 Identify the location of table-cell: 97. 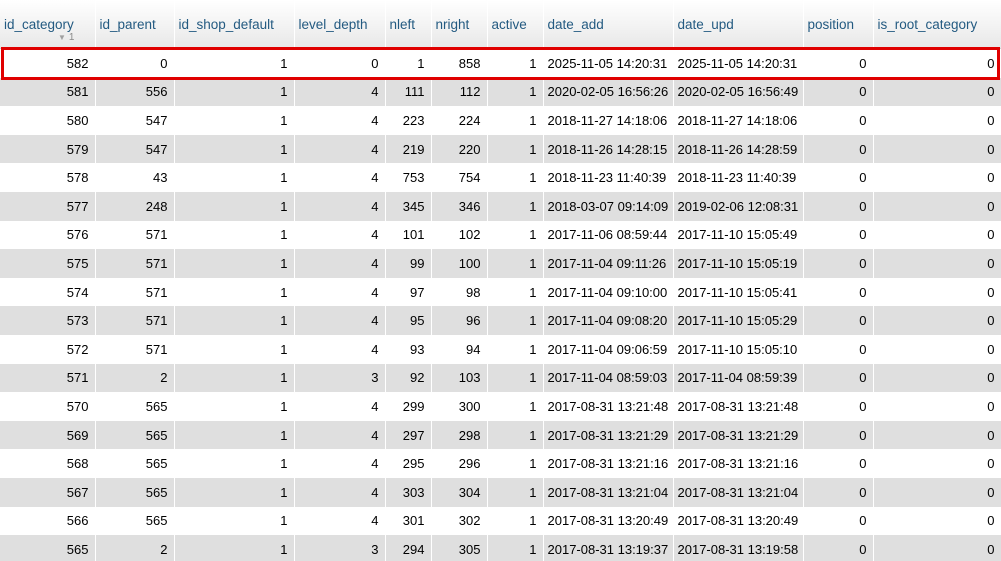
(408, 292).